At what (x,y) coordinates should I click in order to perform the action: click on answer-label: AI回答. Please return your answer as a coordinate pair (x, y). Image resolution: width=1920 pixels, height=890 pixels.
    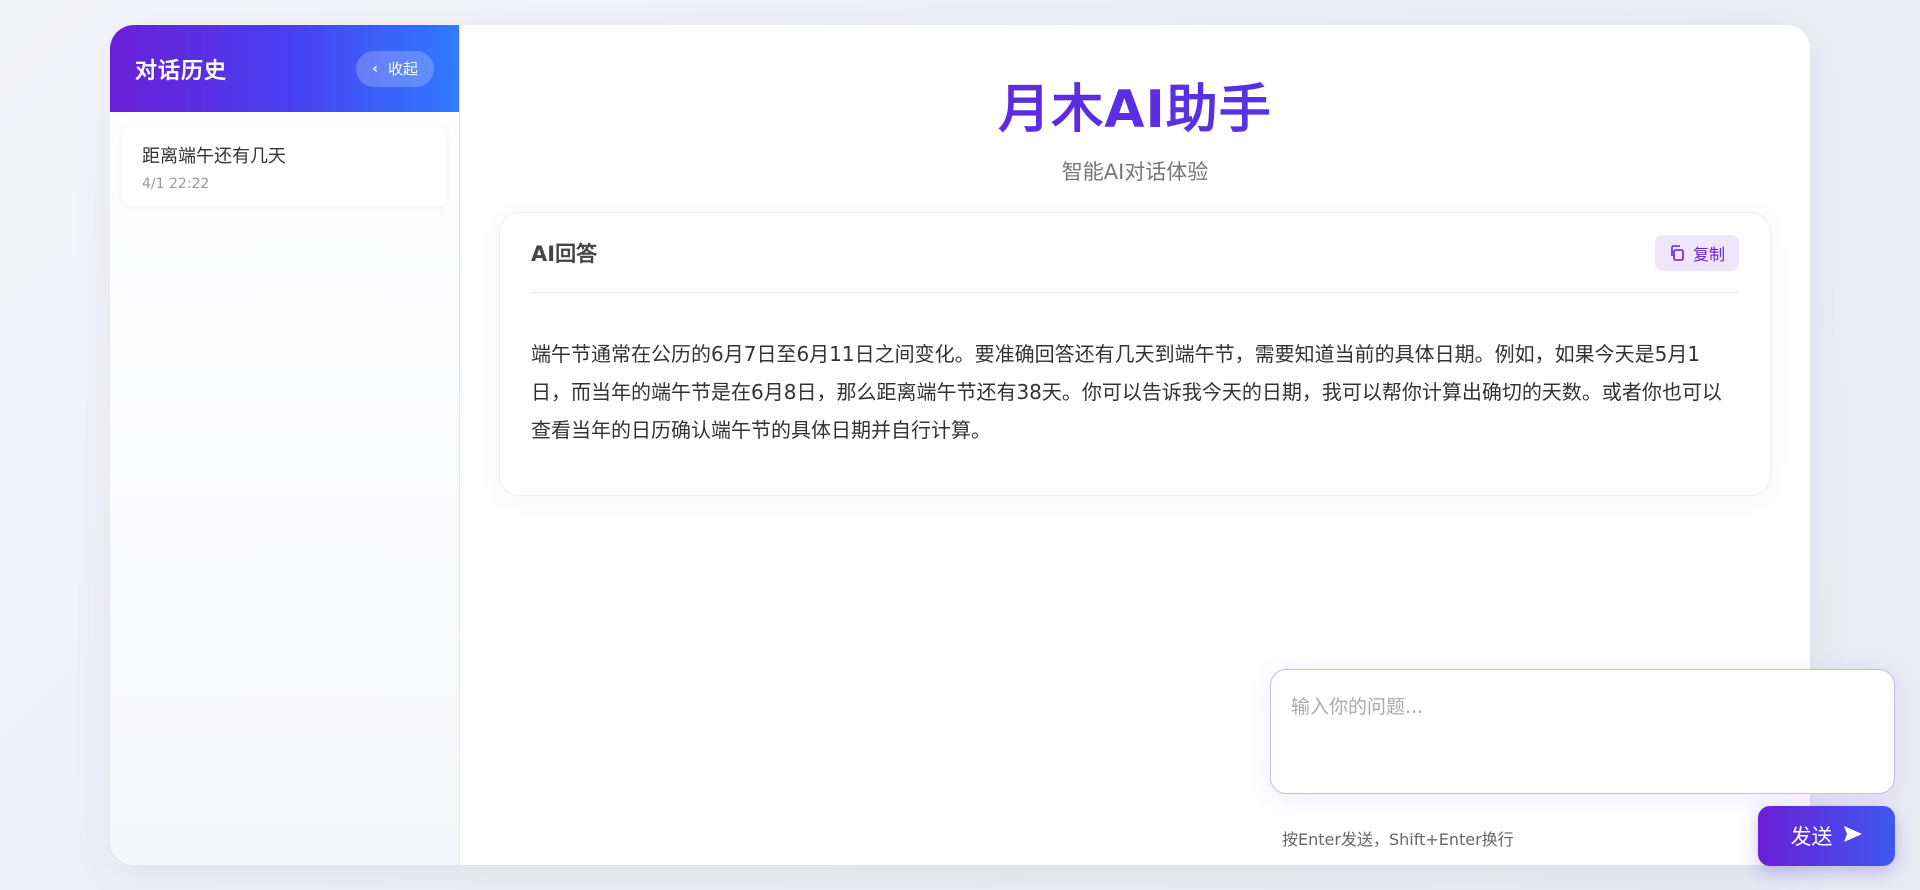
    Looking at the image, I should click on (564, 253).